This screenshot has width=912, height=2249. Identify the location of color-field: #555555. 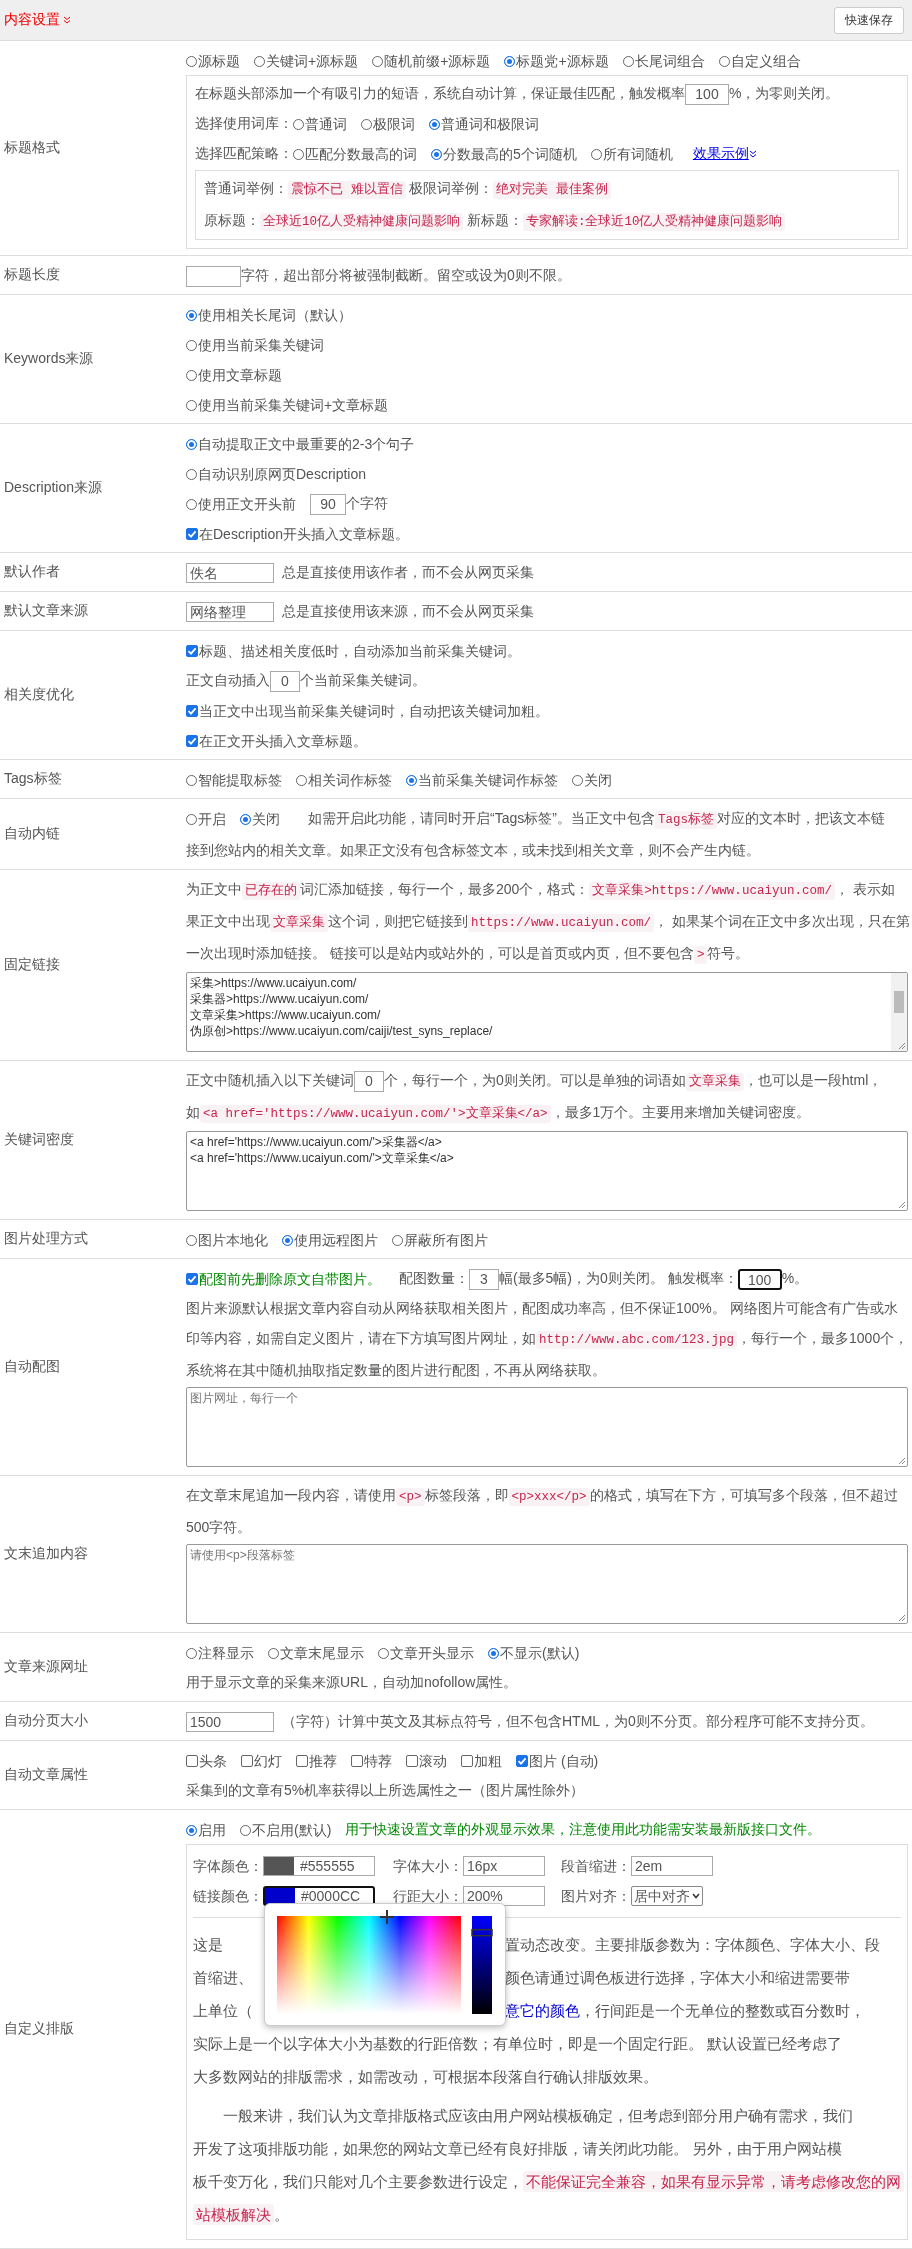
(319, 1866).